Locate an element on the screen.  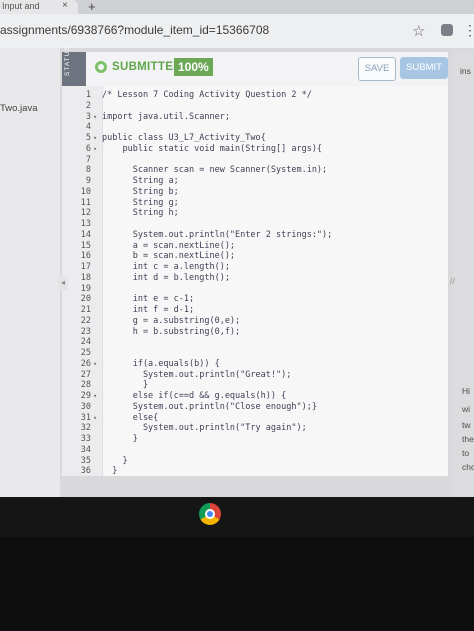
code-line: 26 ▾ if(a.equals(b)) { is located at coordinates (255, 364).